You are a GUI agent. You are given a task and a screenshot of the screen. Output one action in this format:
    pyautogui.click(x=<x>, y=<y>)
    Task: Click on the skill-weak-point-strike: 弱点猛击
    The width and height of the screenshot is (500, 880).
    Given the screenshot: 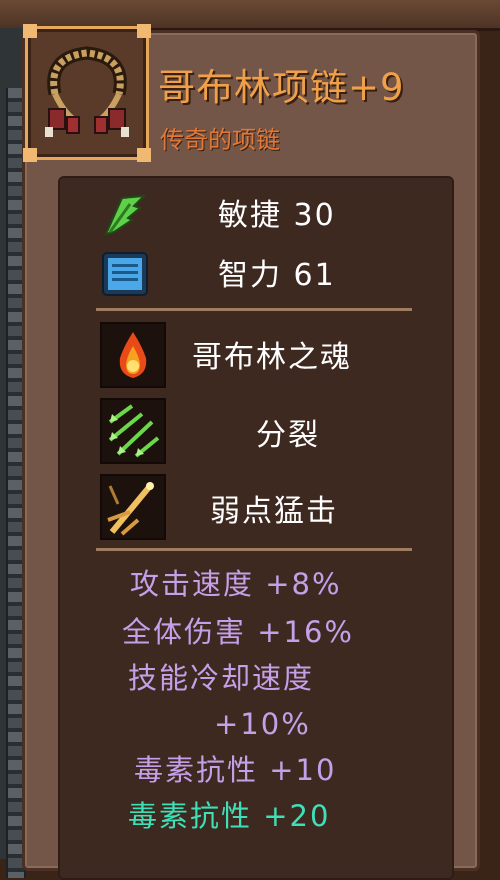 What is the action you would take?
    pyautogui.click(x=274, y=511)
    